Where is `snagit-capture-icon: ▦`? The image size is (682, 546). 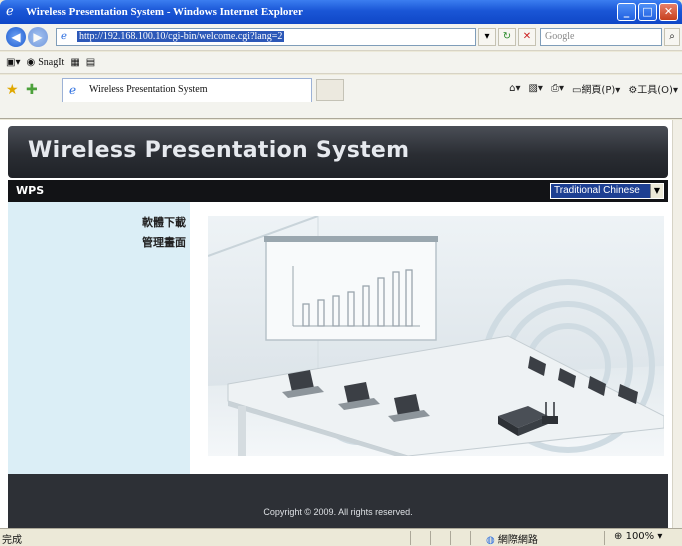
snagit-capture-icon: ▦ is located at coordinates (74, 62).